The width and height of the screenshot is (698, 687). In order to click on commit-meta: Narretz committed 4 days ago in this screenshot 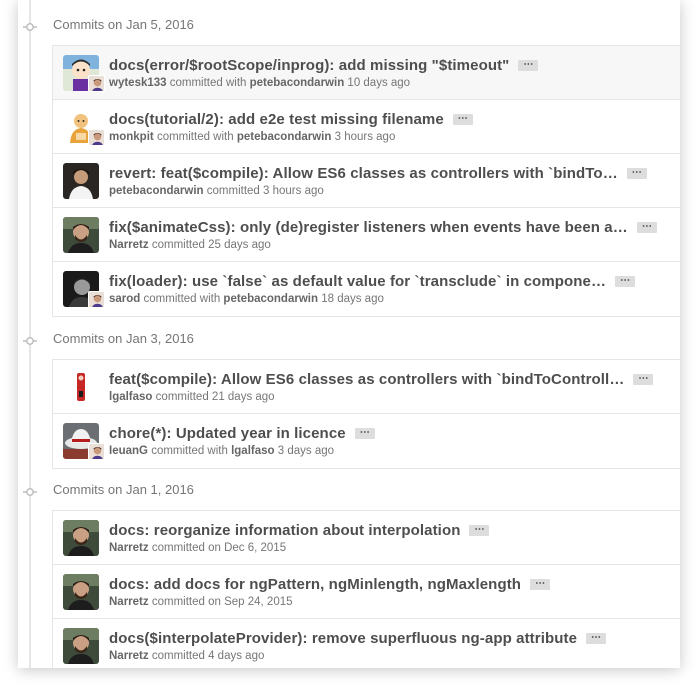, I will do `click(186, 656)`.